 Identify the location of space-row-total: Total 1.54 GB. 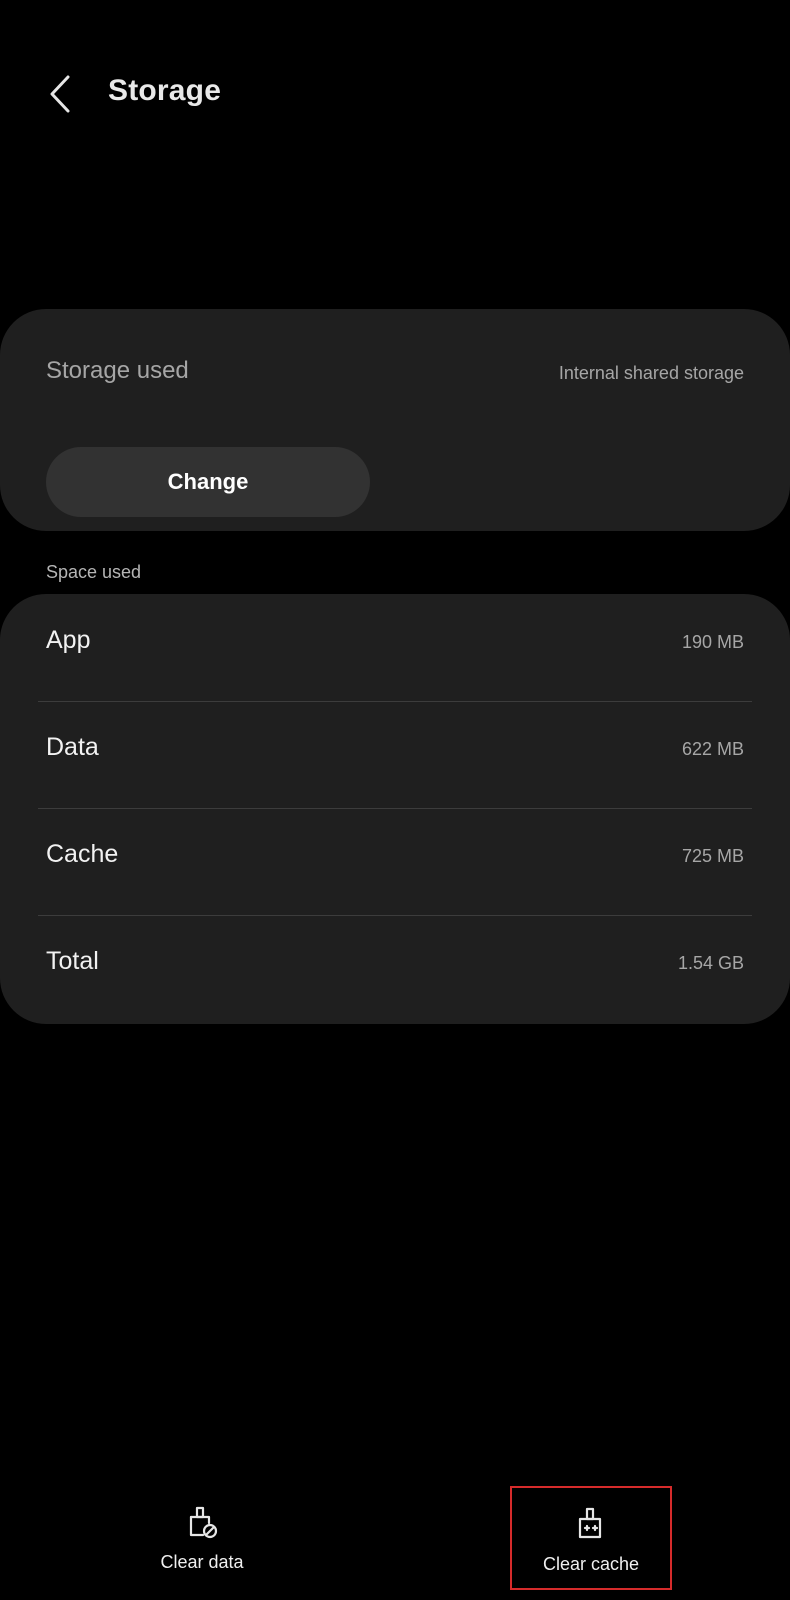
(395, 968).